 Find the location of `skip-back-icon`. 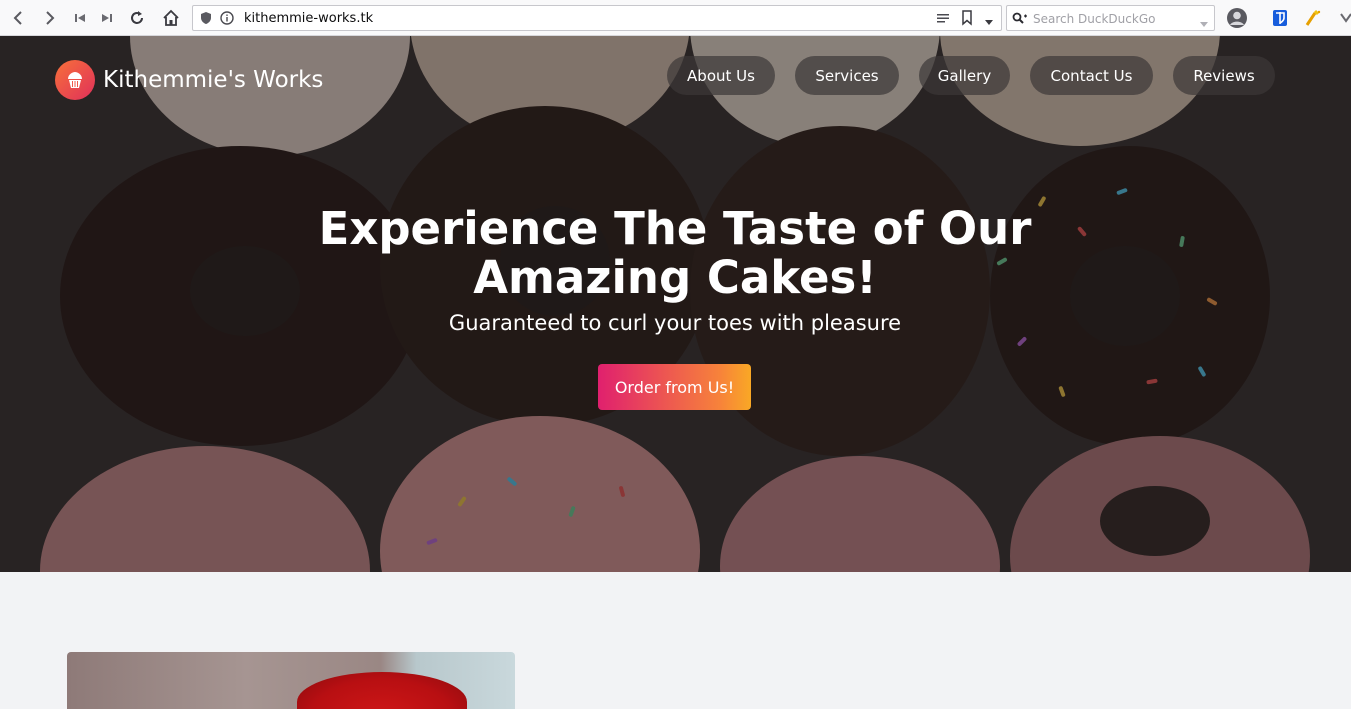

skip-back-icon is located at coordinates (80, 18).